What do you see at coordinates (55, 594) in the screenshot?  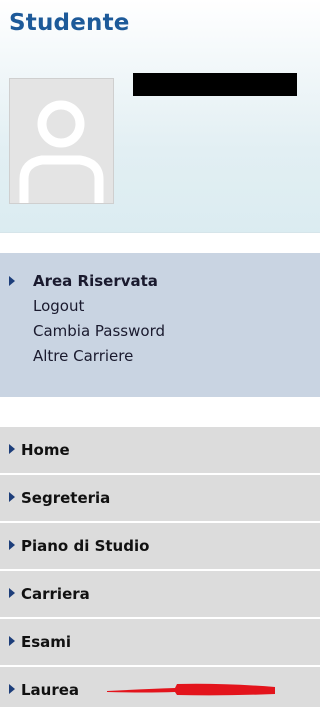 I see `nav-item-label: Carriera` at bounding box center [55, 594].